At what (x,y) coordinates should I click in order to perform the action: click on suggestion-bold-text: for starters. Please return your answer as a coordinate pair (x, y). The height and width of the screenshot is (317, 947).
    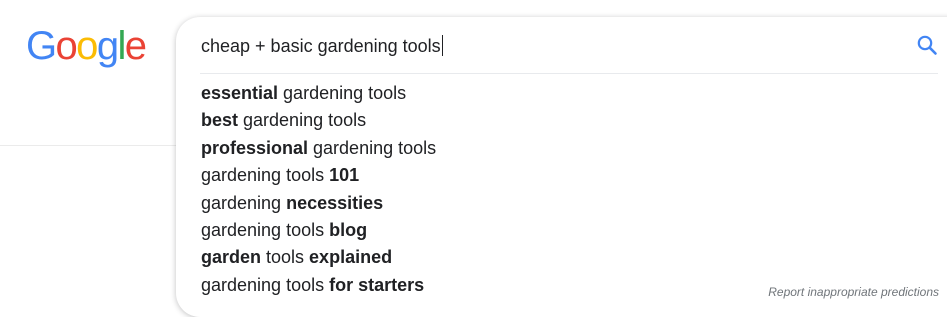
    Looking at the image, I should click on (377, 284).